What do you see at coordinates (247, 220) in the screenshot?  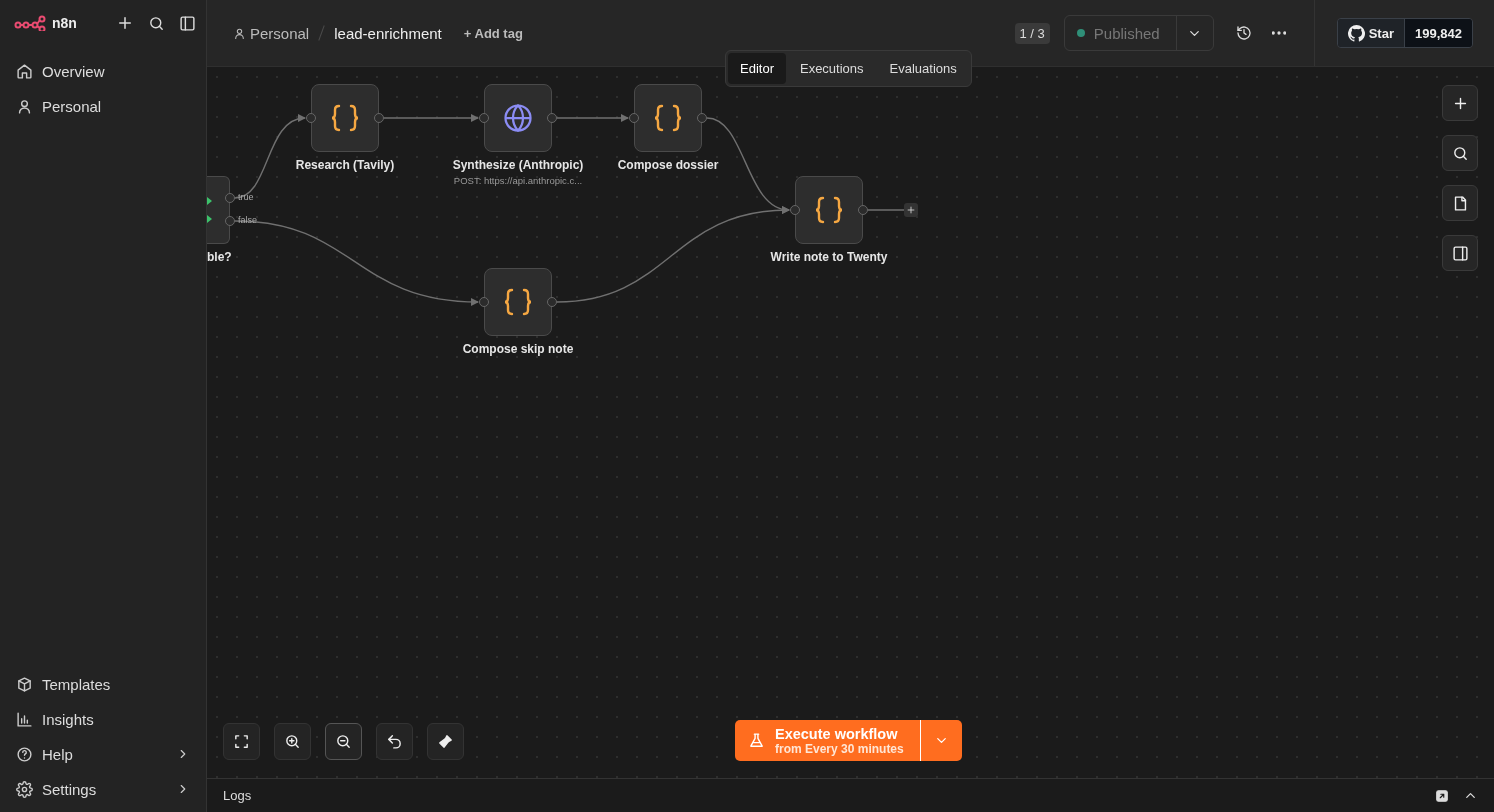 I see `output-label: false` at bounding box center [247, 220].